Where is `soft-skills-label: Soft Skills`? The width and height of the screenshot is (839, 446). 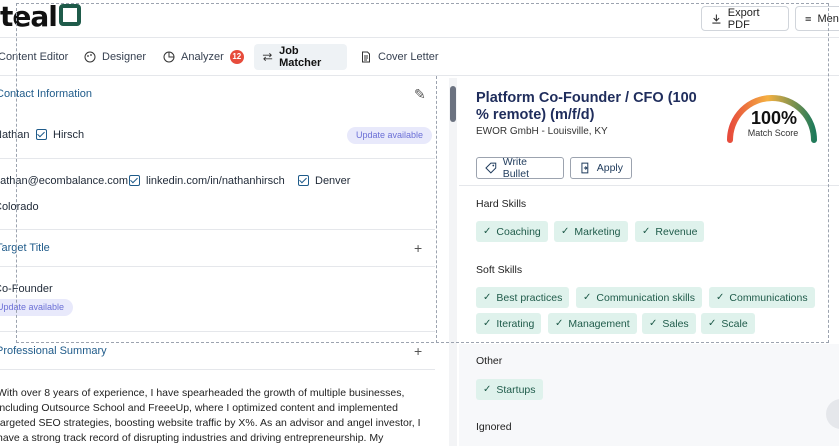 soft-skills-label: Soft Skills is located at coordinates (499, 270).